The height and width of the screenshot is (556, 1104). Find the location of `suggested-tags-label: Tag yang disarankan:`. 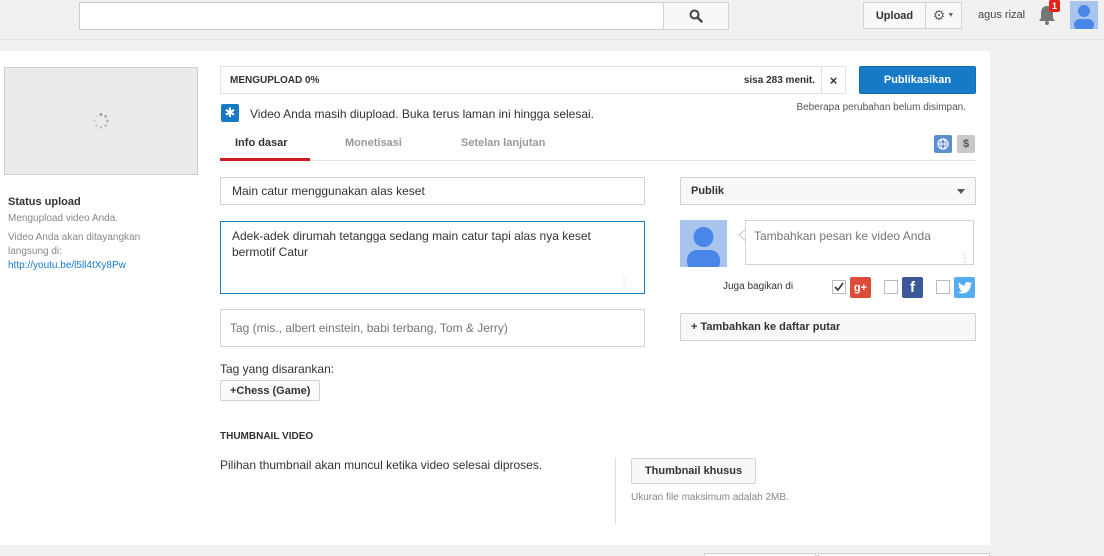

suggested-tags-label: Tag yang disarankan: is located at coordinates (277, 369).